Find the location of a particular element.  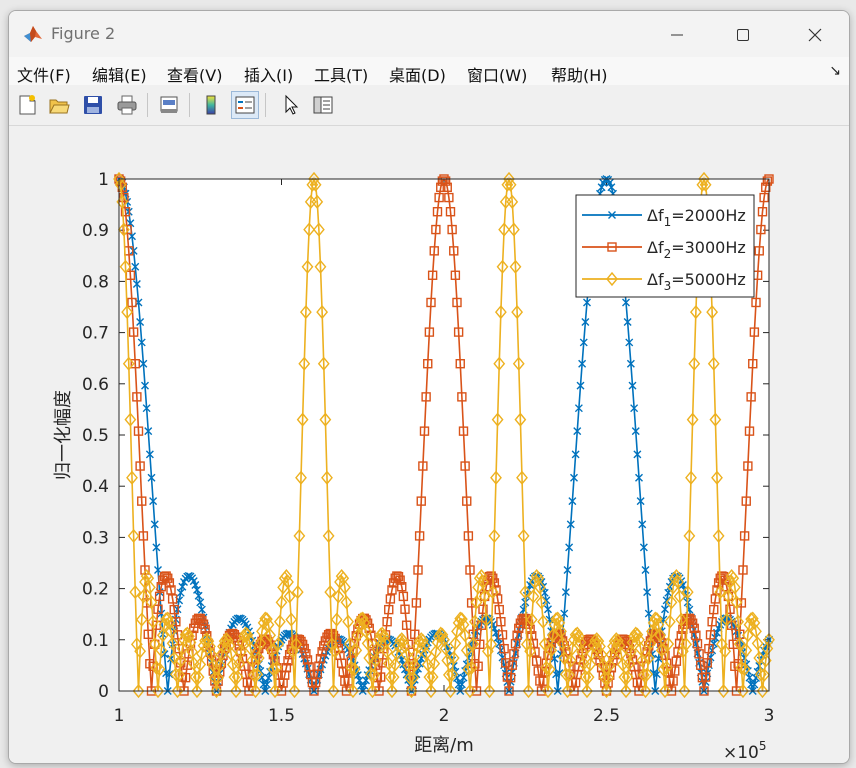

y-tick-labels: 0 0.1 0.2 0.3 0.4 0.5 0.6 0.7 0.8 0.9 1 is located at coordinates (95, 436).